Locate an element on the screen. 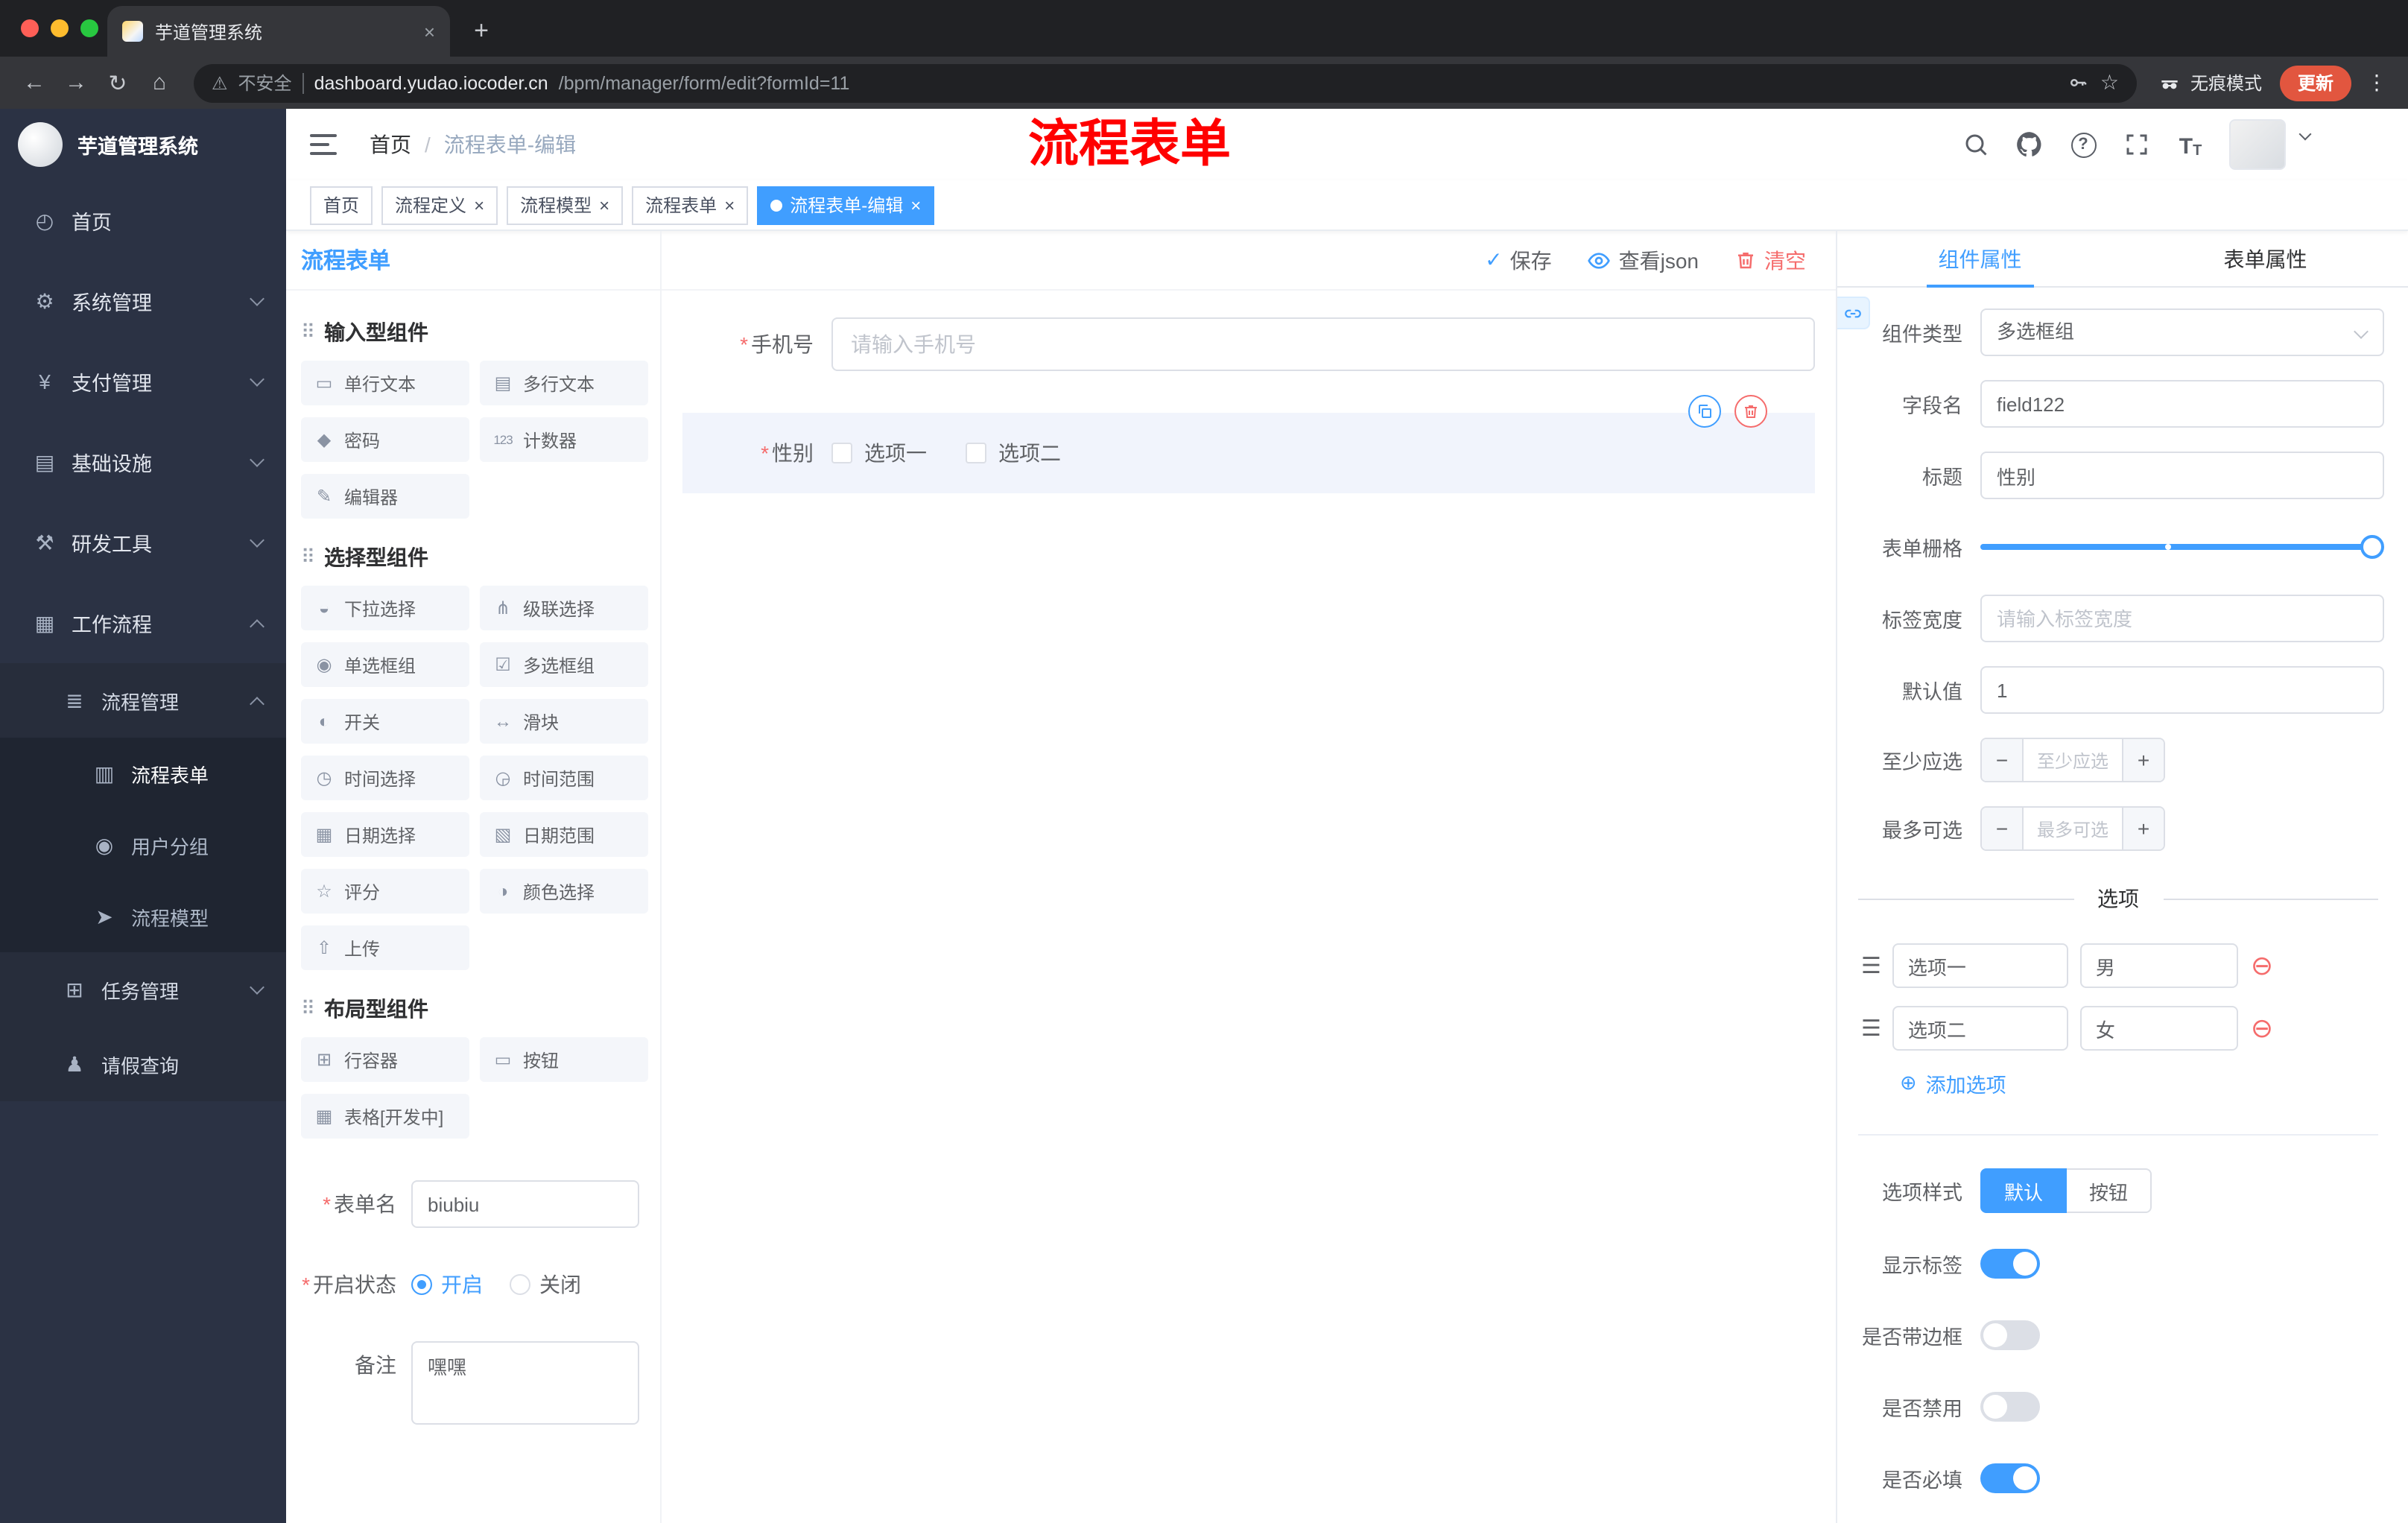 This screenshot has height=1523, width=2408. hamburger-icon is located at coordinates (323, 144).